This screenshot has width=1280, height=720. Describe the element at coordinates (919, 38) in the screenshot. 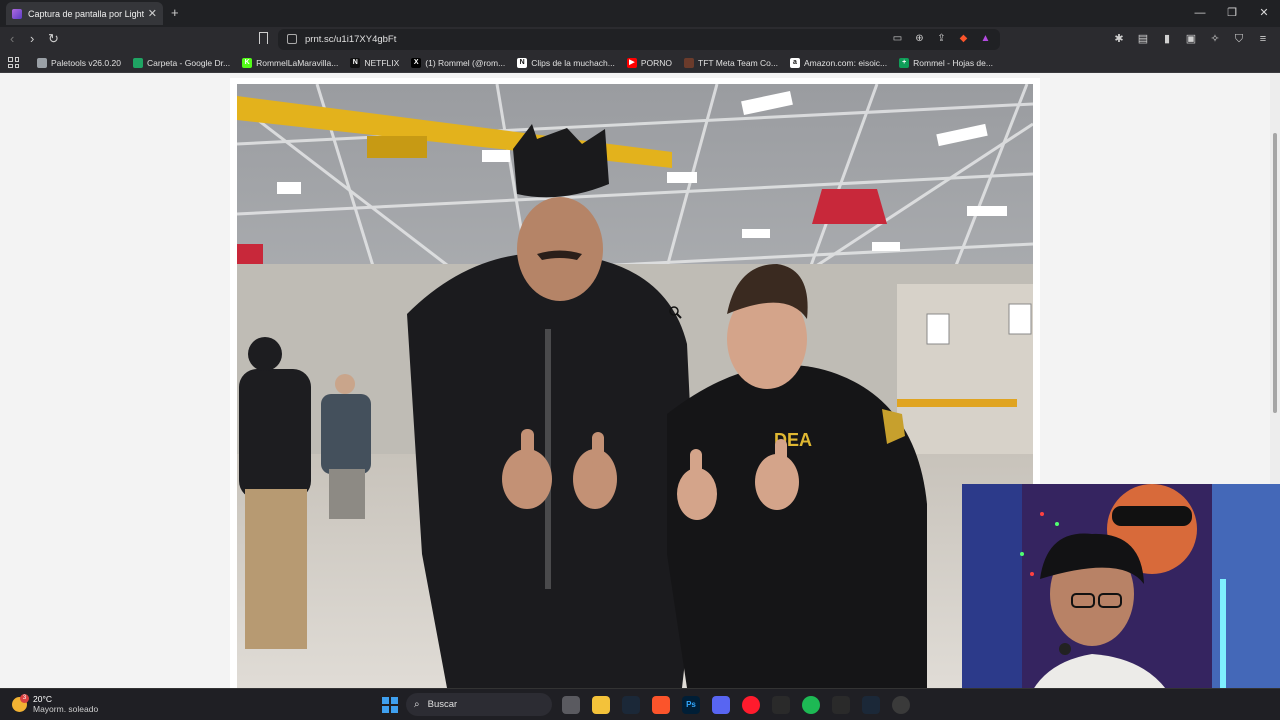

I see `zoom-icon: ⊕` at that location.